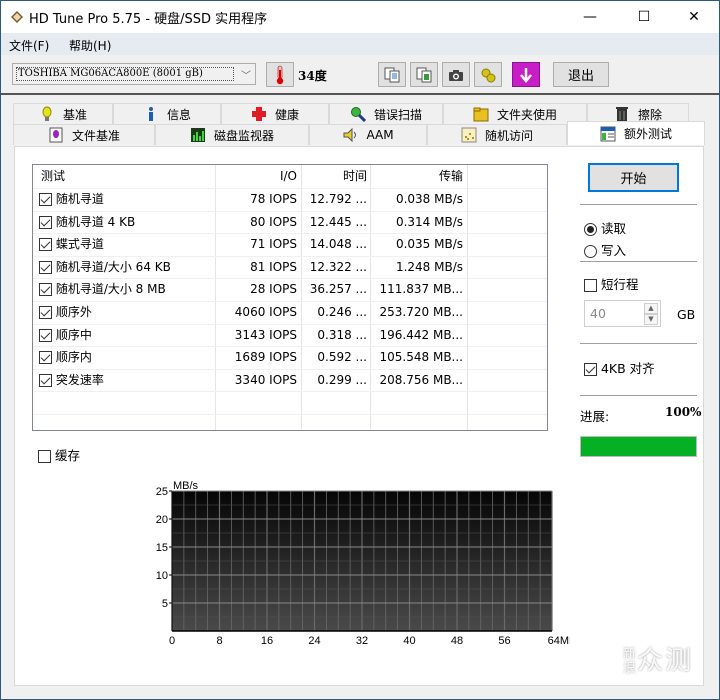 Image resolution: width=720 pixels, height=700 pixels. Describe the element at coordinates (526, 74) in the screenshot. I see `save-button` at that location.